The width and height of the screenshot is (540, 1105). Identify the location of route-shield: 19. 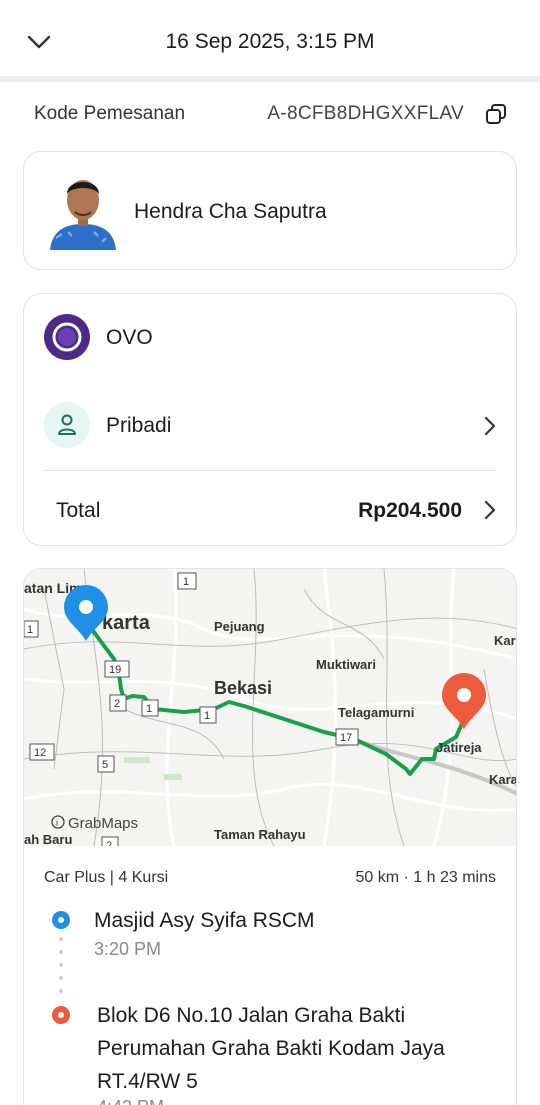
(117, 669).